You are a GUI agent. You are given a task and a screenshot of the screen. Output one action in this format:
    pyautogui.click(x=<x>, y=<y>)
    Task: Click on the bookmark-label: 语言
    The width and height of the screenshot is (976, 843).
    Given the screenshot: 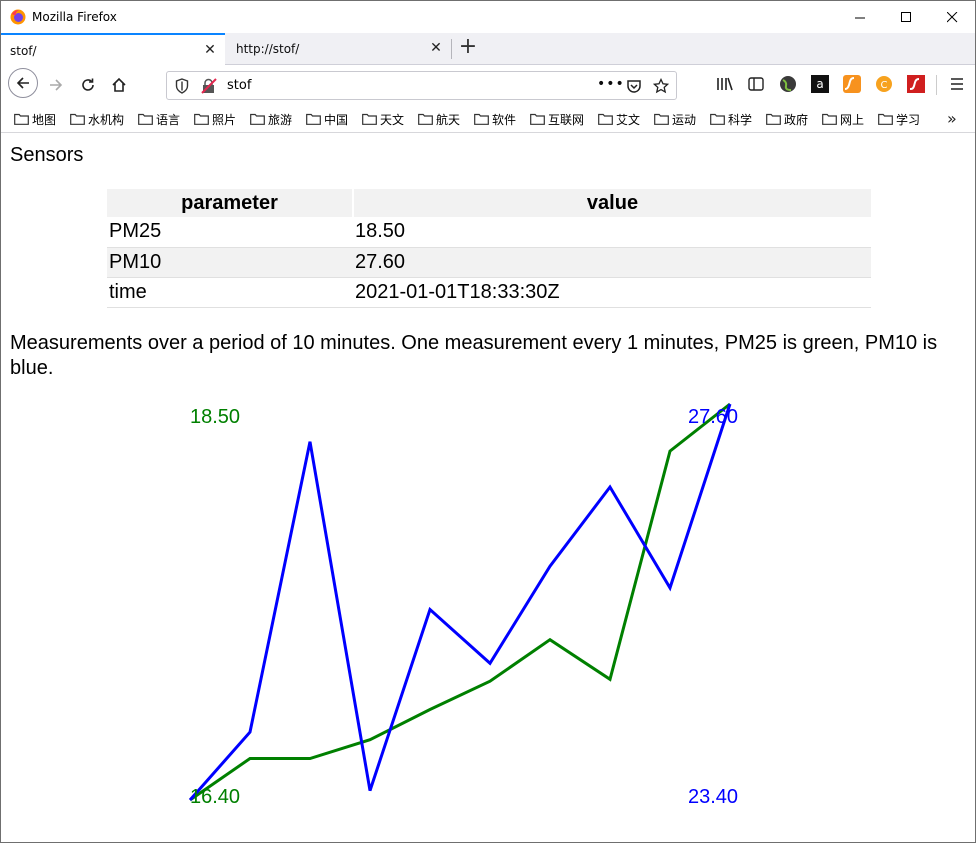 What is the action you would take?
    pyautogui.click(x=168, y=119)
    